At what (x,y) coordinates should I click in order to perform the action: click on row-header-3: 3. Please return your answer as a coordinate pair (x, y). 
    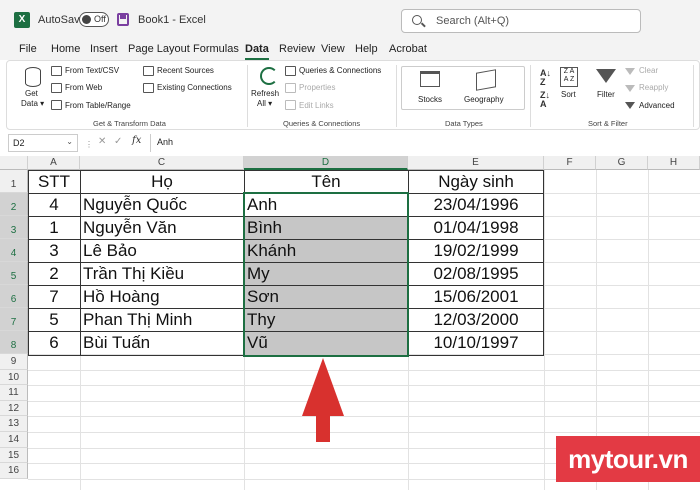
    Looking at the image, I should click on (14, 227).